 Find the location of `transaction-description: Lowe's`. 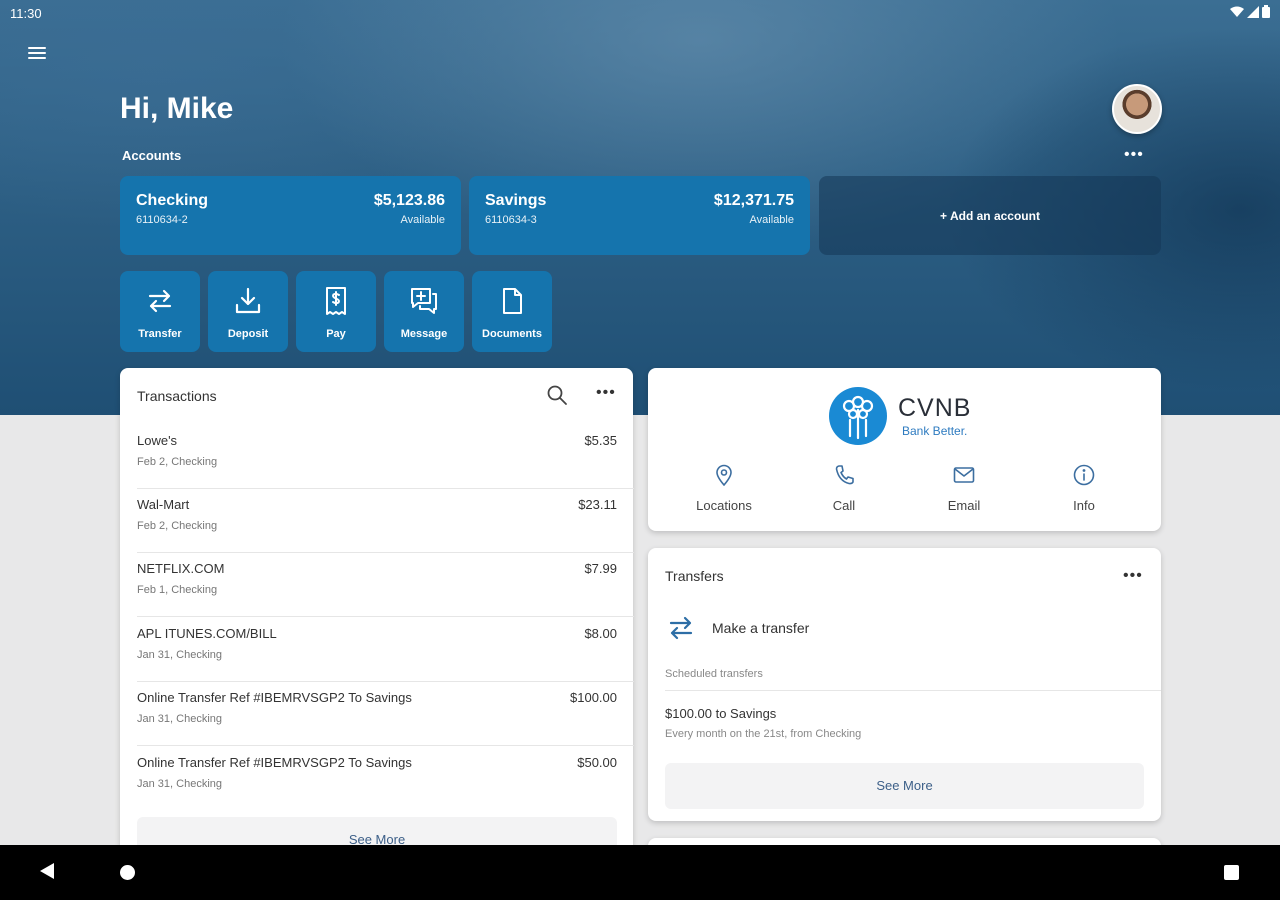

transaction-description: Lowe's is located at coordinates (157, 440).